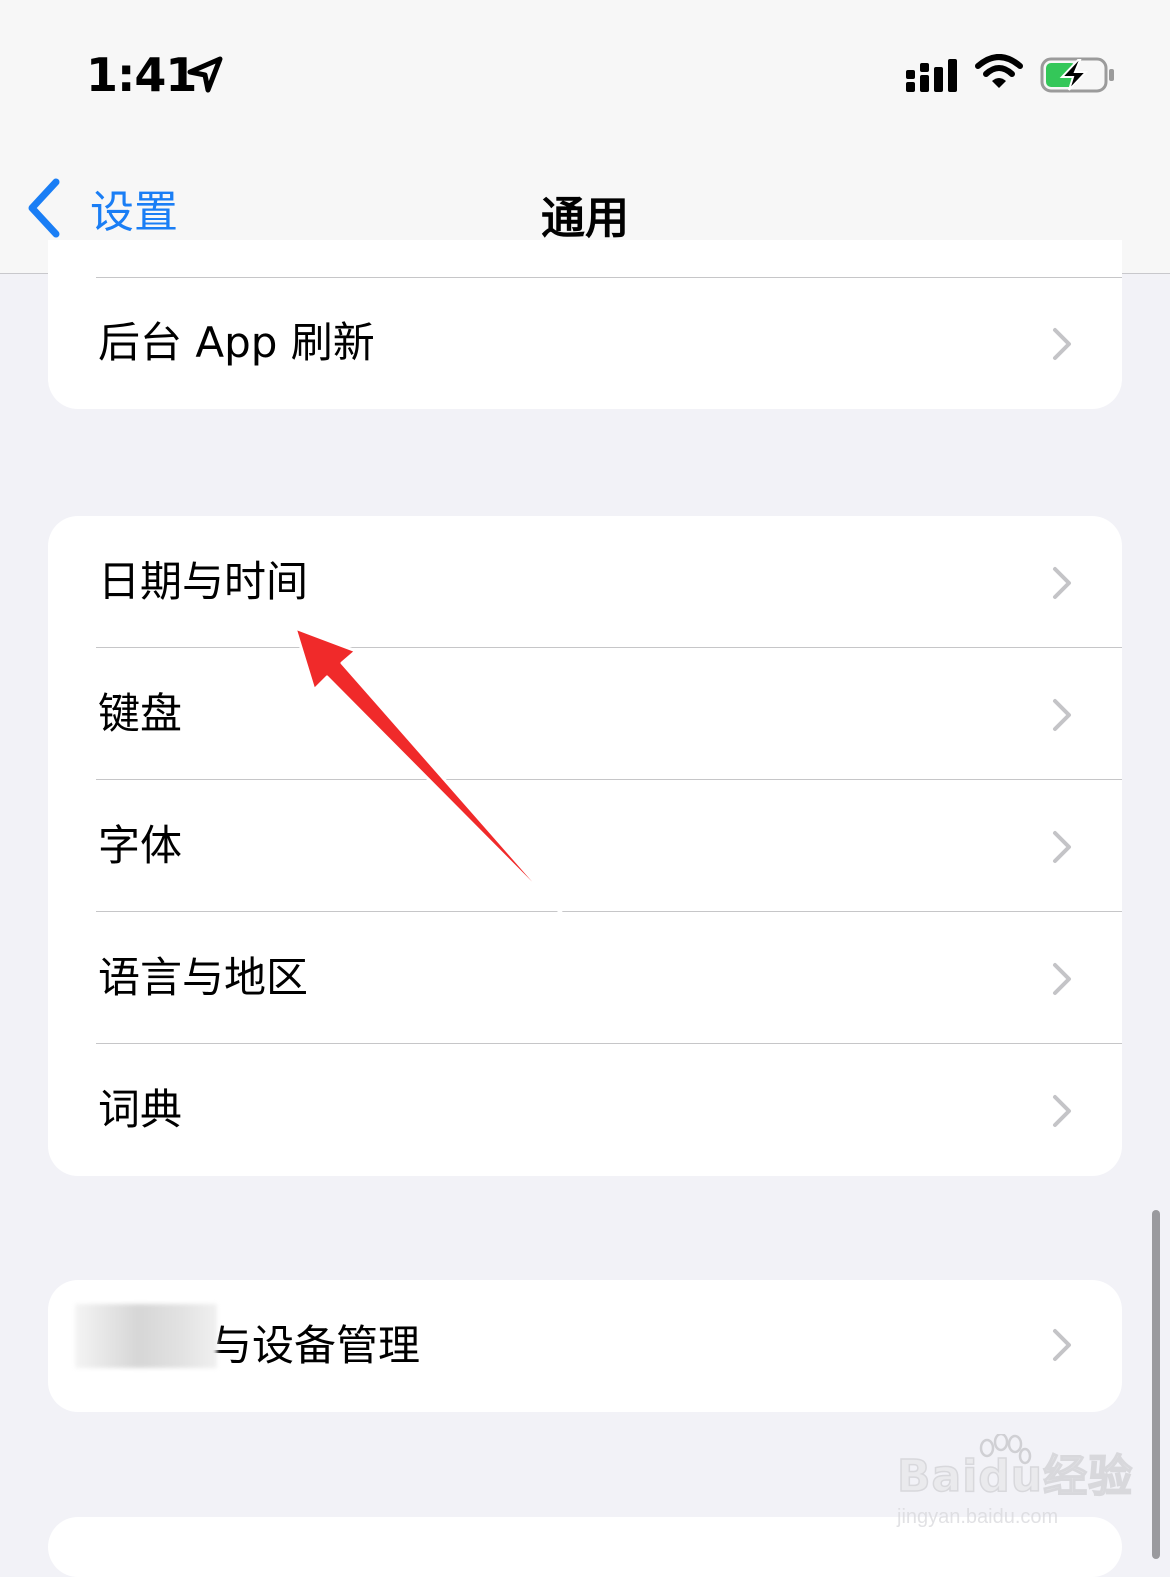  I want to click on row-date-time: 日期与时间, so click(585, 582).